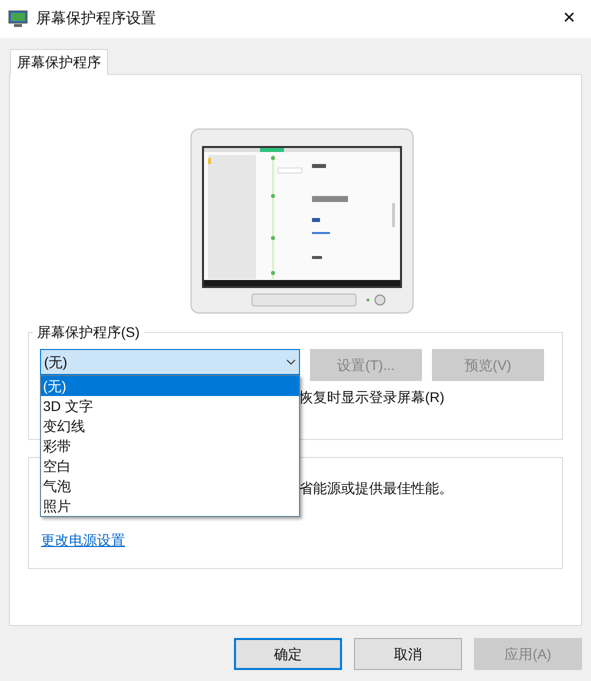  What do you see at coordinates (291, 362) in the screenshot?
I see `chevron-icon` at bounding box center [291, 362].